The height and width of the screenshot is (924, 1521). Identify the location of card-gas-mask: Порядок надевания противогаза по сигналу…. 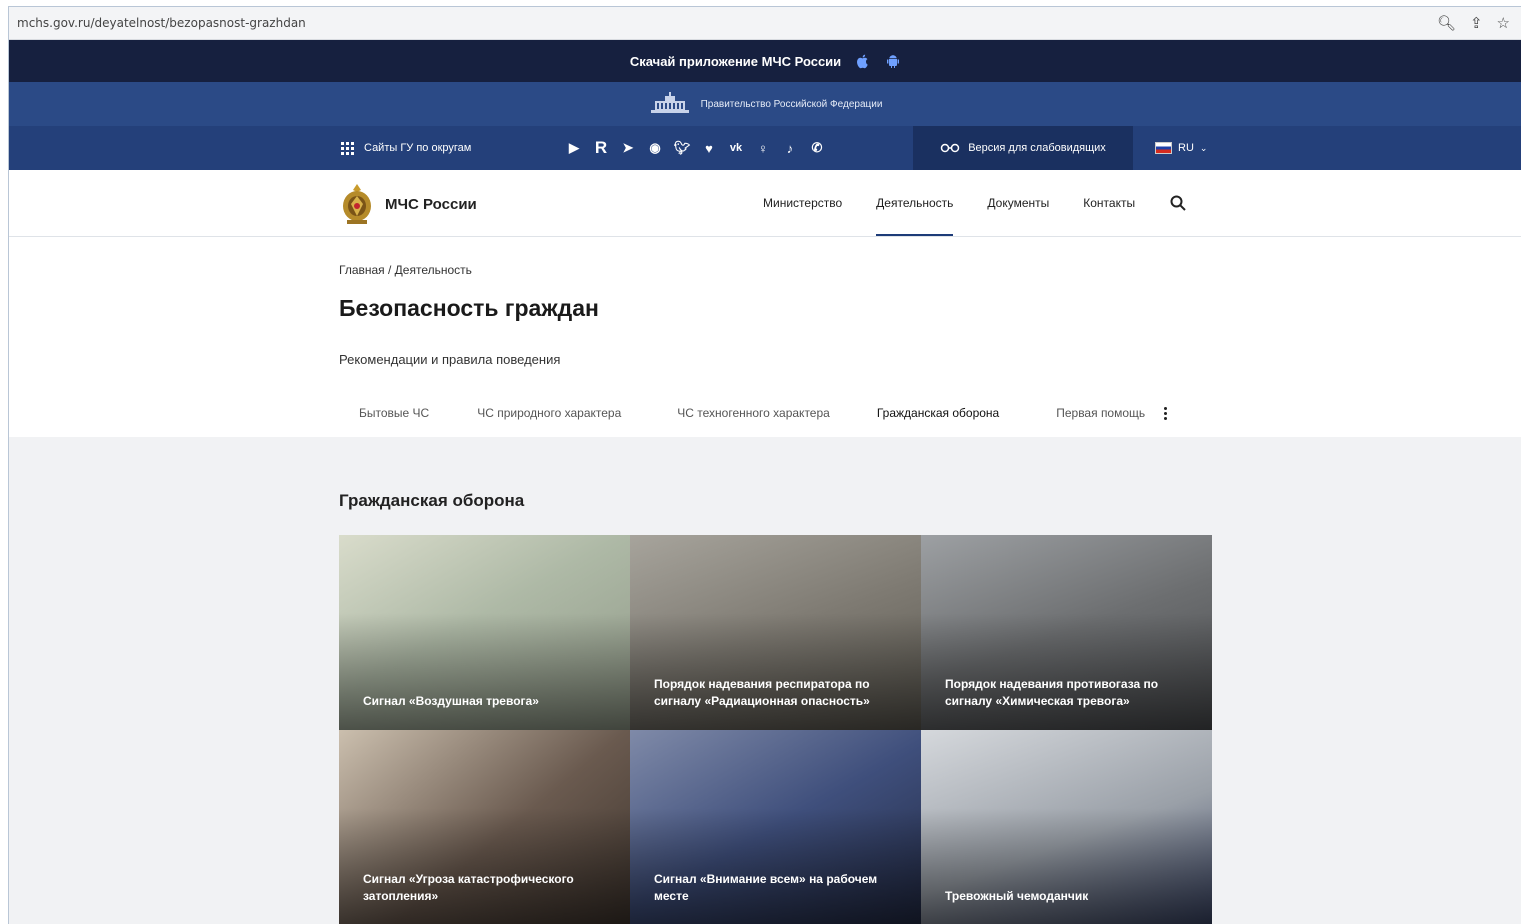
(1066, 632).